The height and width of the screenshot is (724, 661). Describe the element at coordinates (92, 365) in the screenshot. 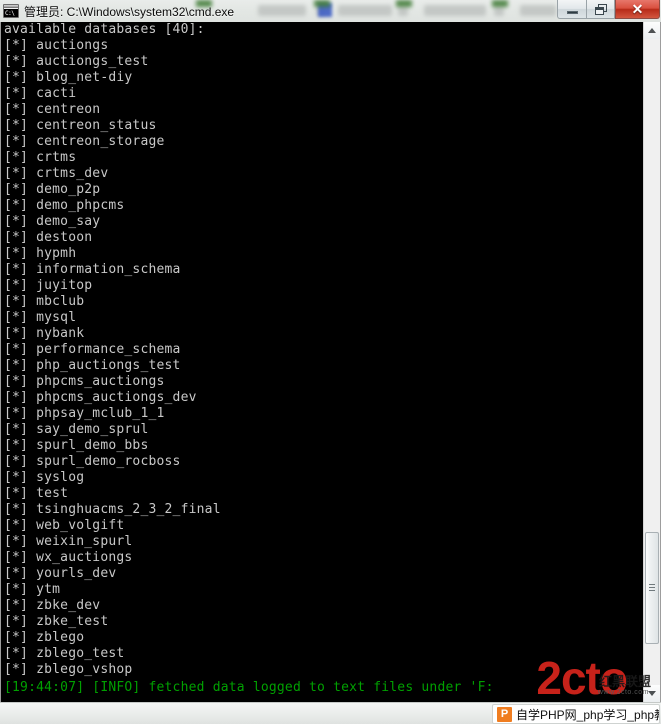

I see `database-list-item: [*] php_auctiongs_test` at that location.